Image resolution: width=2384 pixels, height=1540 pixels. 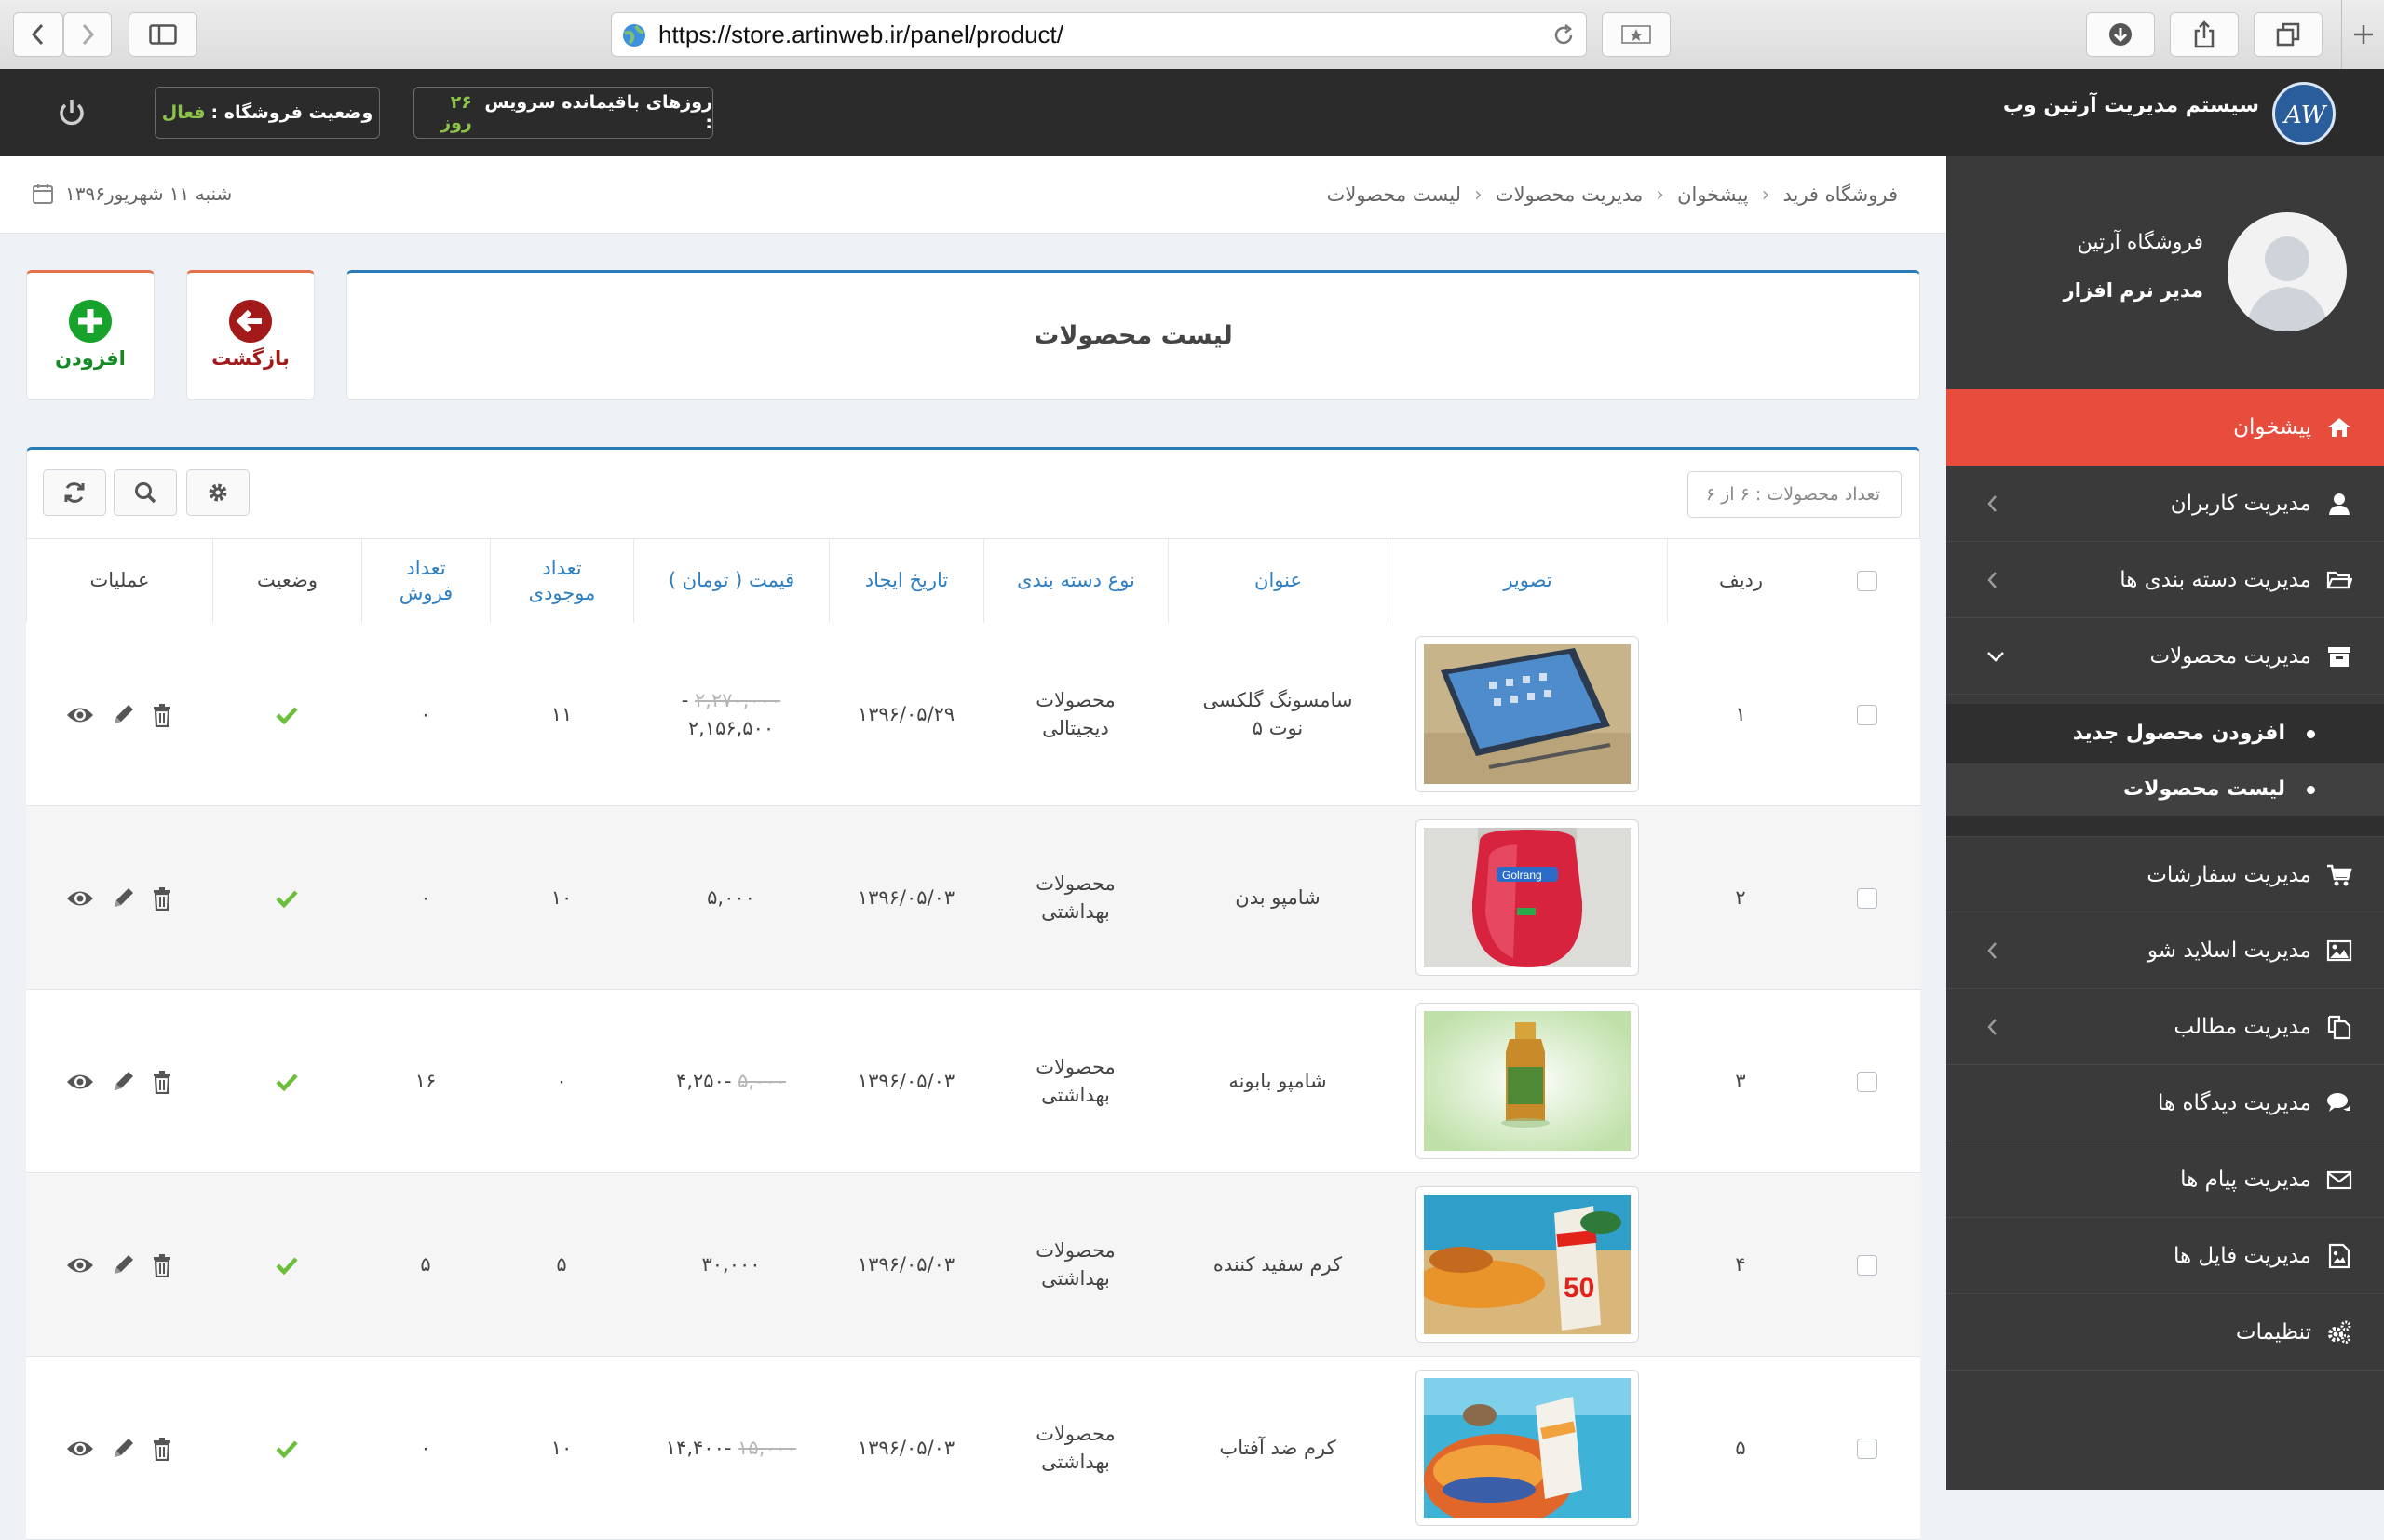 What do you see at coordinates (90, 335) in the screenshot?
I see `add-product-button: افزودن` at bounding box center [90, 335].